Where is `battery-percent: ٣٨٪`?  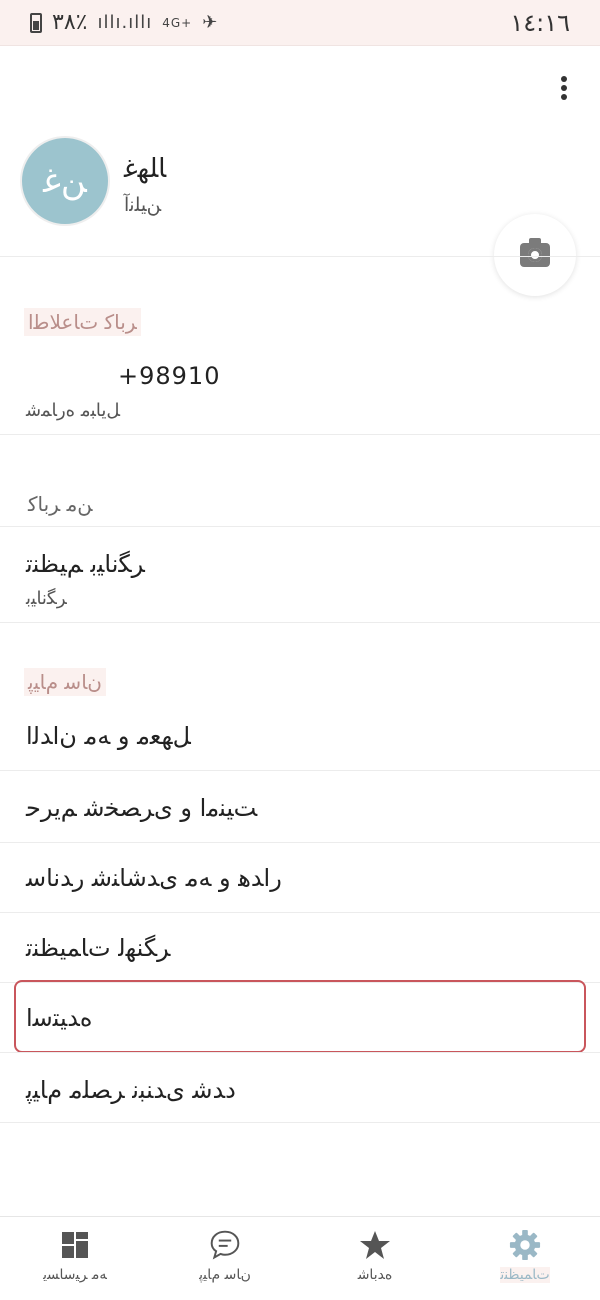
battery-percent: ٣٨٪ is located at coordinates (70, 22).